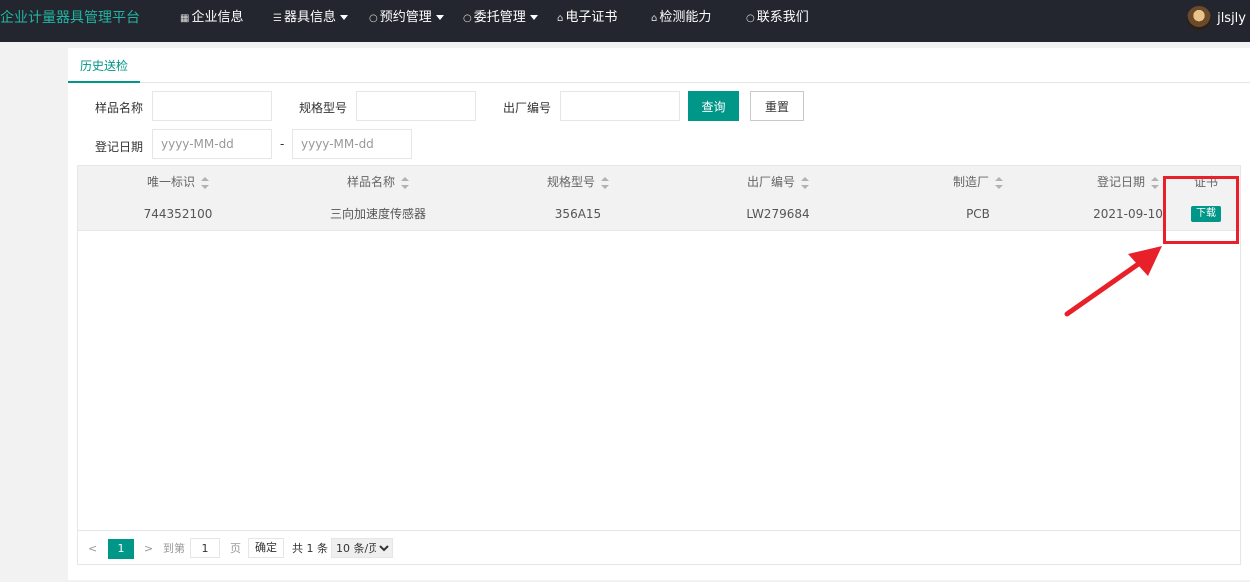 Image resolution: width=1250 pixels, height=582 pixels. I want to click on nav-item-commission: ○ 委托管理, so click(500, 18).